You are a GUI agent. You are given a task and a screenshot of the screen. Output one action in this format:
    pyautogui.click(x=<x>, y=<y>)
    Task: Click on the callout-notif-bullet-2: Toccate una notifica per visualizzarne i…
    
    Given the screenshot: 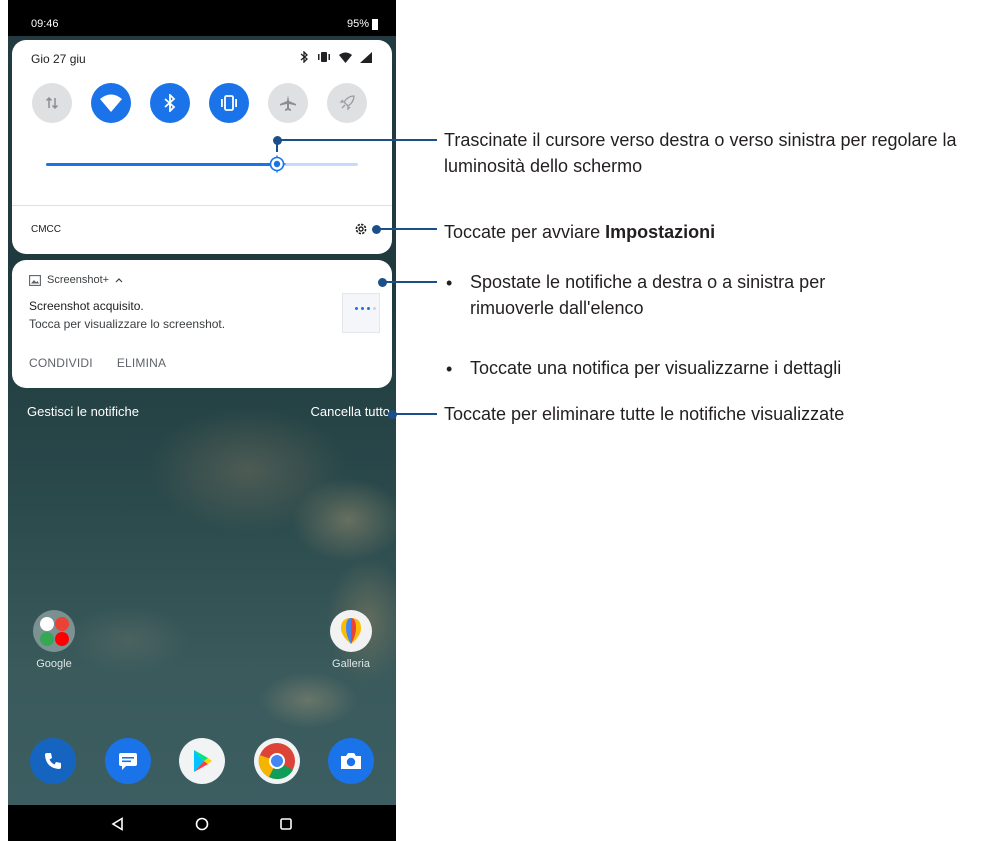 What is the action you would take?
    pyautogui.click(x=656, y=368)
    